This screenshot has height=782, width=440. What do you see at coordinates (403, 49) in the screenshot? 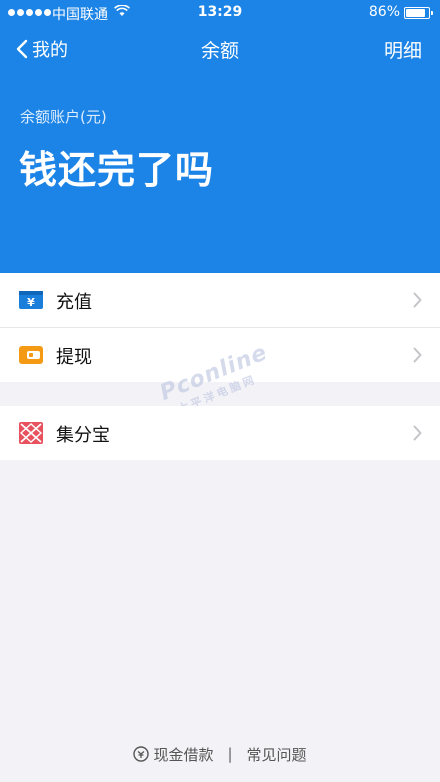
I see `detail-button: 明细` at bounding box center [403, 49].